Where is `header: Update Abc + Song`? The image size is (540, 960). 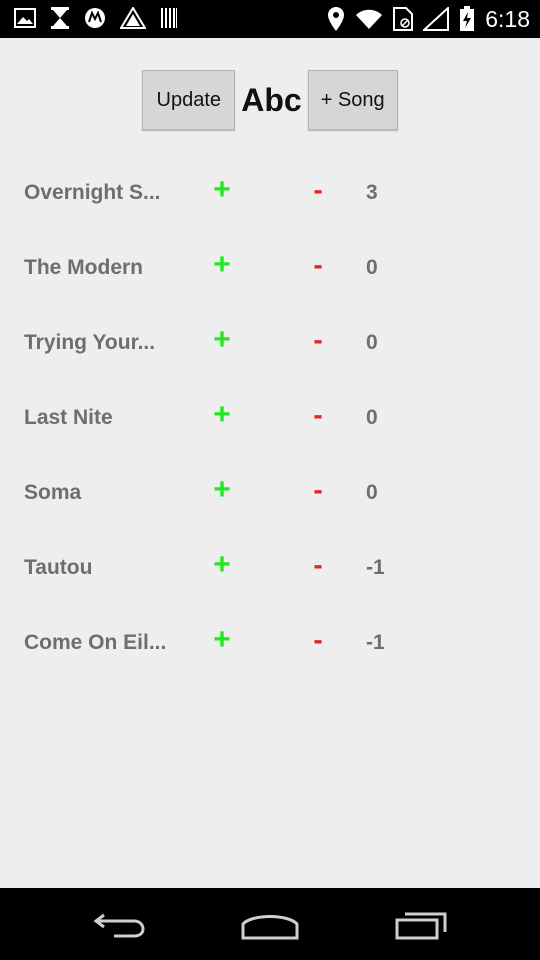 header: Update Abc + Song is located at coordinates (270, 100).